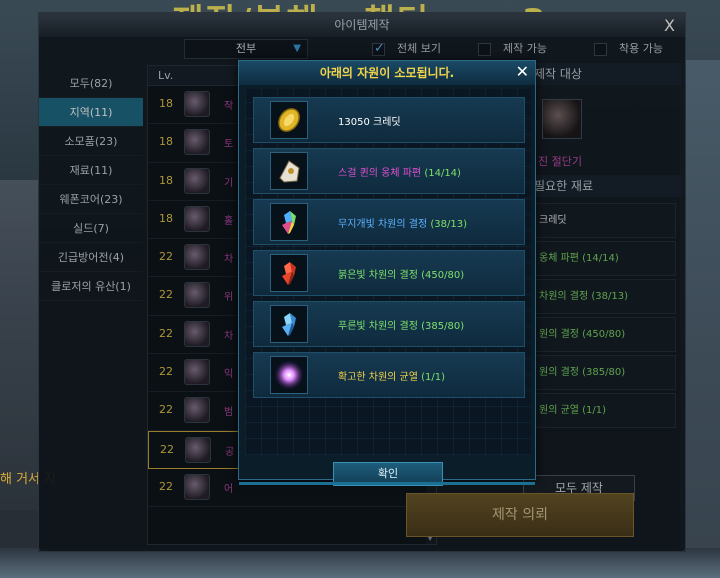 The height and width of the screenshot is (578, 720). Describe the element at coordinates (442, 173) in the screenshot. I see `cost-count: (14/14)` at that location.